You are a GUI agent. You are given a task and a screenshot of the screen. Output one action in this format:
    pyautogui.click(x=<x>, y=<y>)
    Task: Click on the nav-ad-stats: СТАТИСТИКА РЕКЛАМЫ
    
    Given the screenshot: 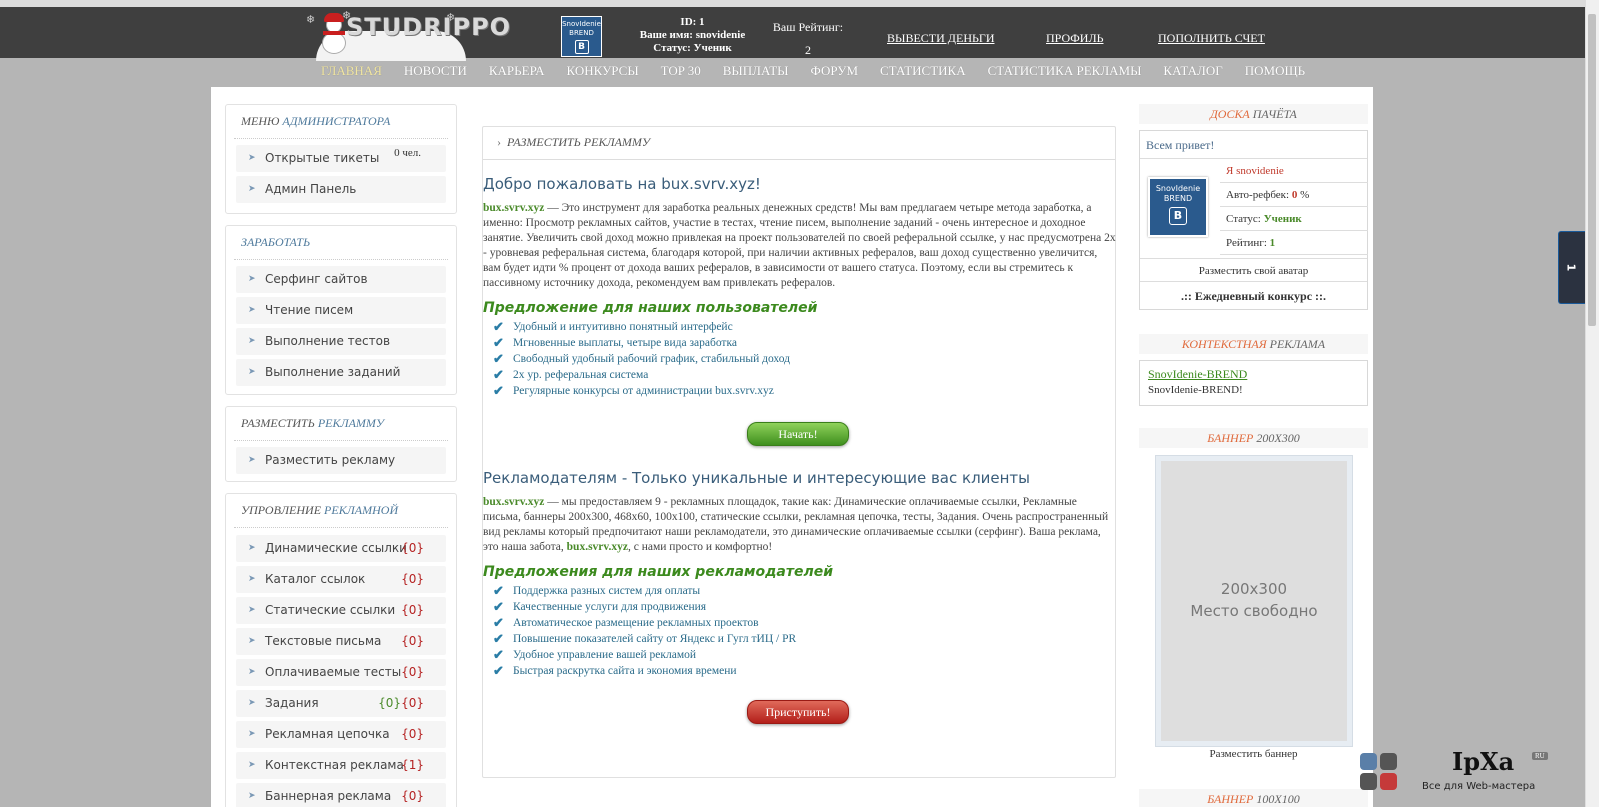 What is the action you would take?
    pyautogui.click(x=1065, y=71)
    